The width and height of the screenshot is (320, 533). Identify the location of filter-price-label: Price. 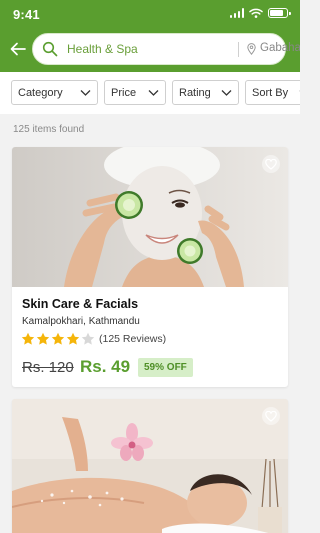
(124, 92).